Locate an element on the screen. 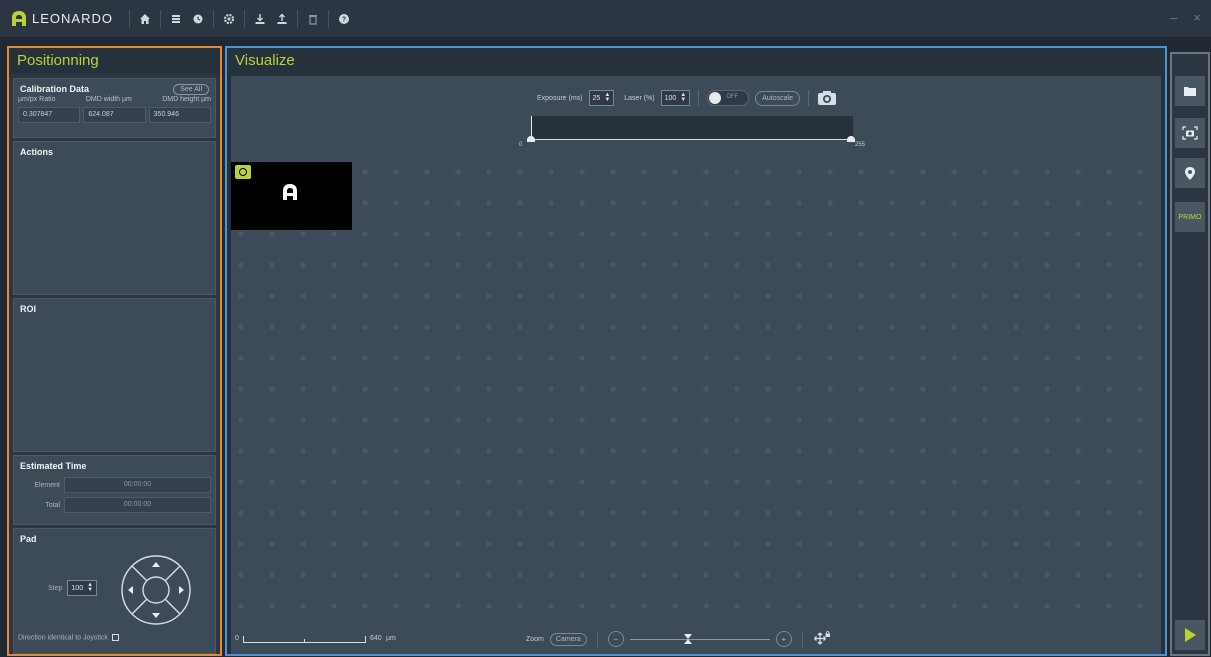  histogram-min-handle is located at coordinates (531, 139).